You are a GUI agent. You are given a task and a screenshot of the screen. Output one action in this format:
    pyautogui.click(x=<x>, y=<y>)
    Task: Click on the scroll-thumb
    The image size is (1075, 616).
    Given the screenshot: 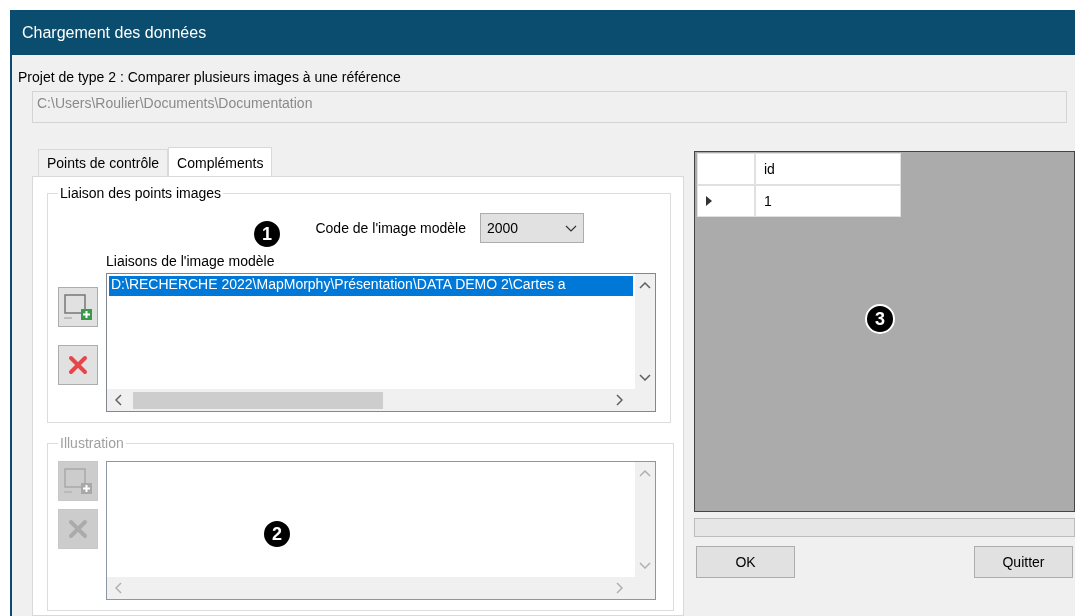 What is the action you would take?
    pyautogui.click(x=258, y=400)
    